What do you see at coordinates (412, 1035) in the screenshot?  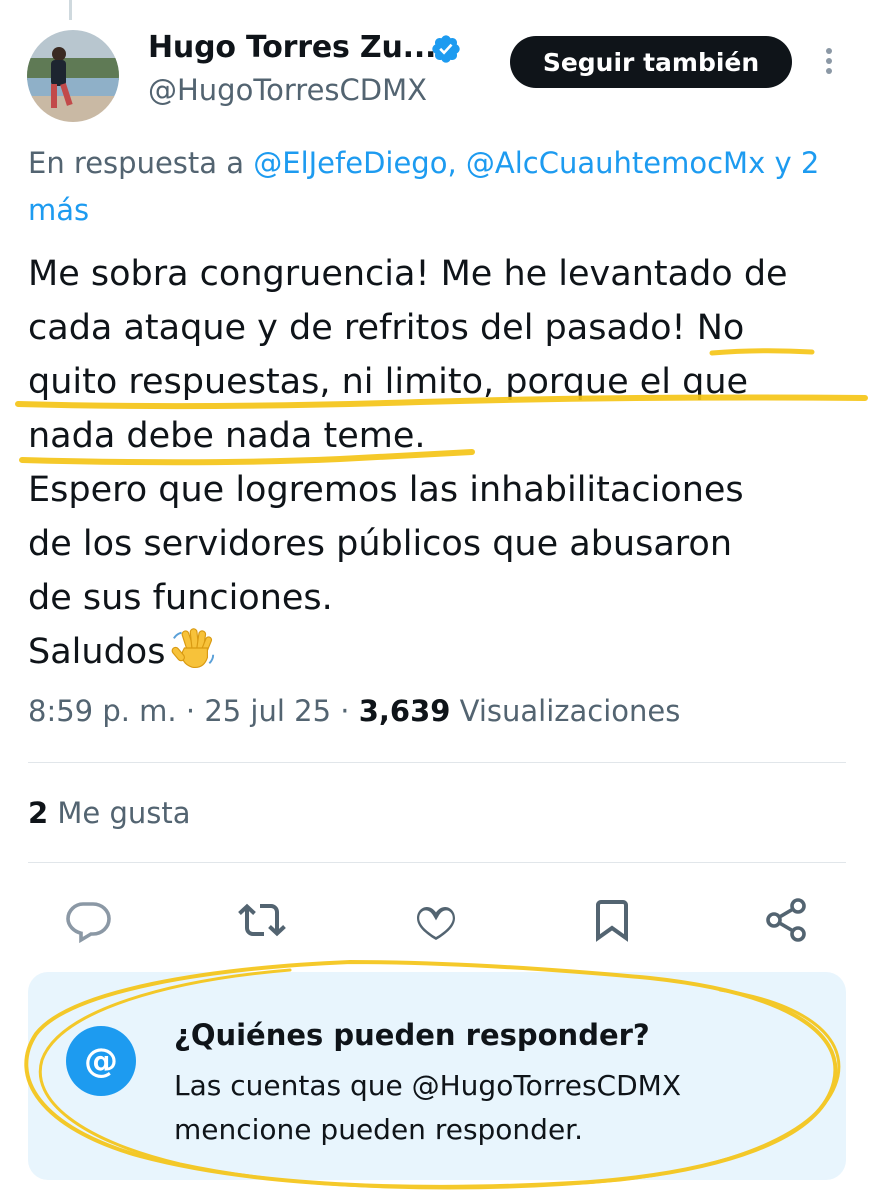 I see `who-can-reply-title: ¿Quiénes pueden responder?` at bounding box center [412, 1035].